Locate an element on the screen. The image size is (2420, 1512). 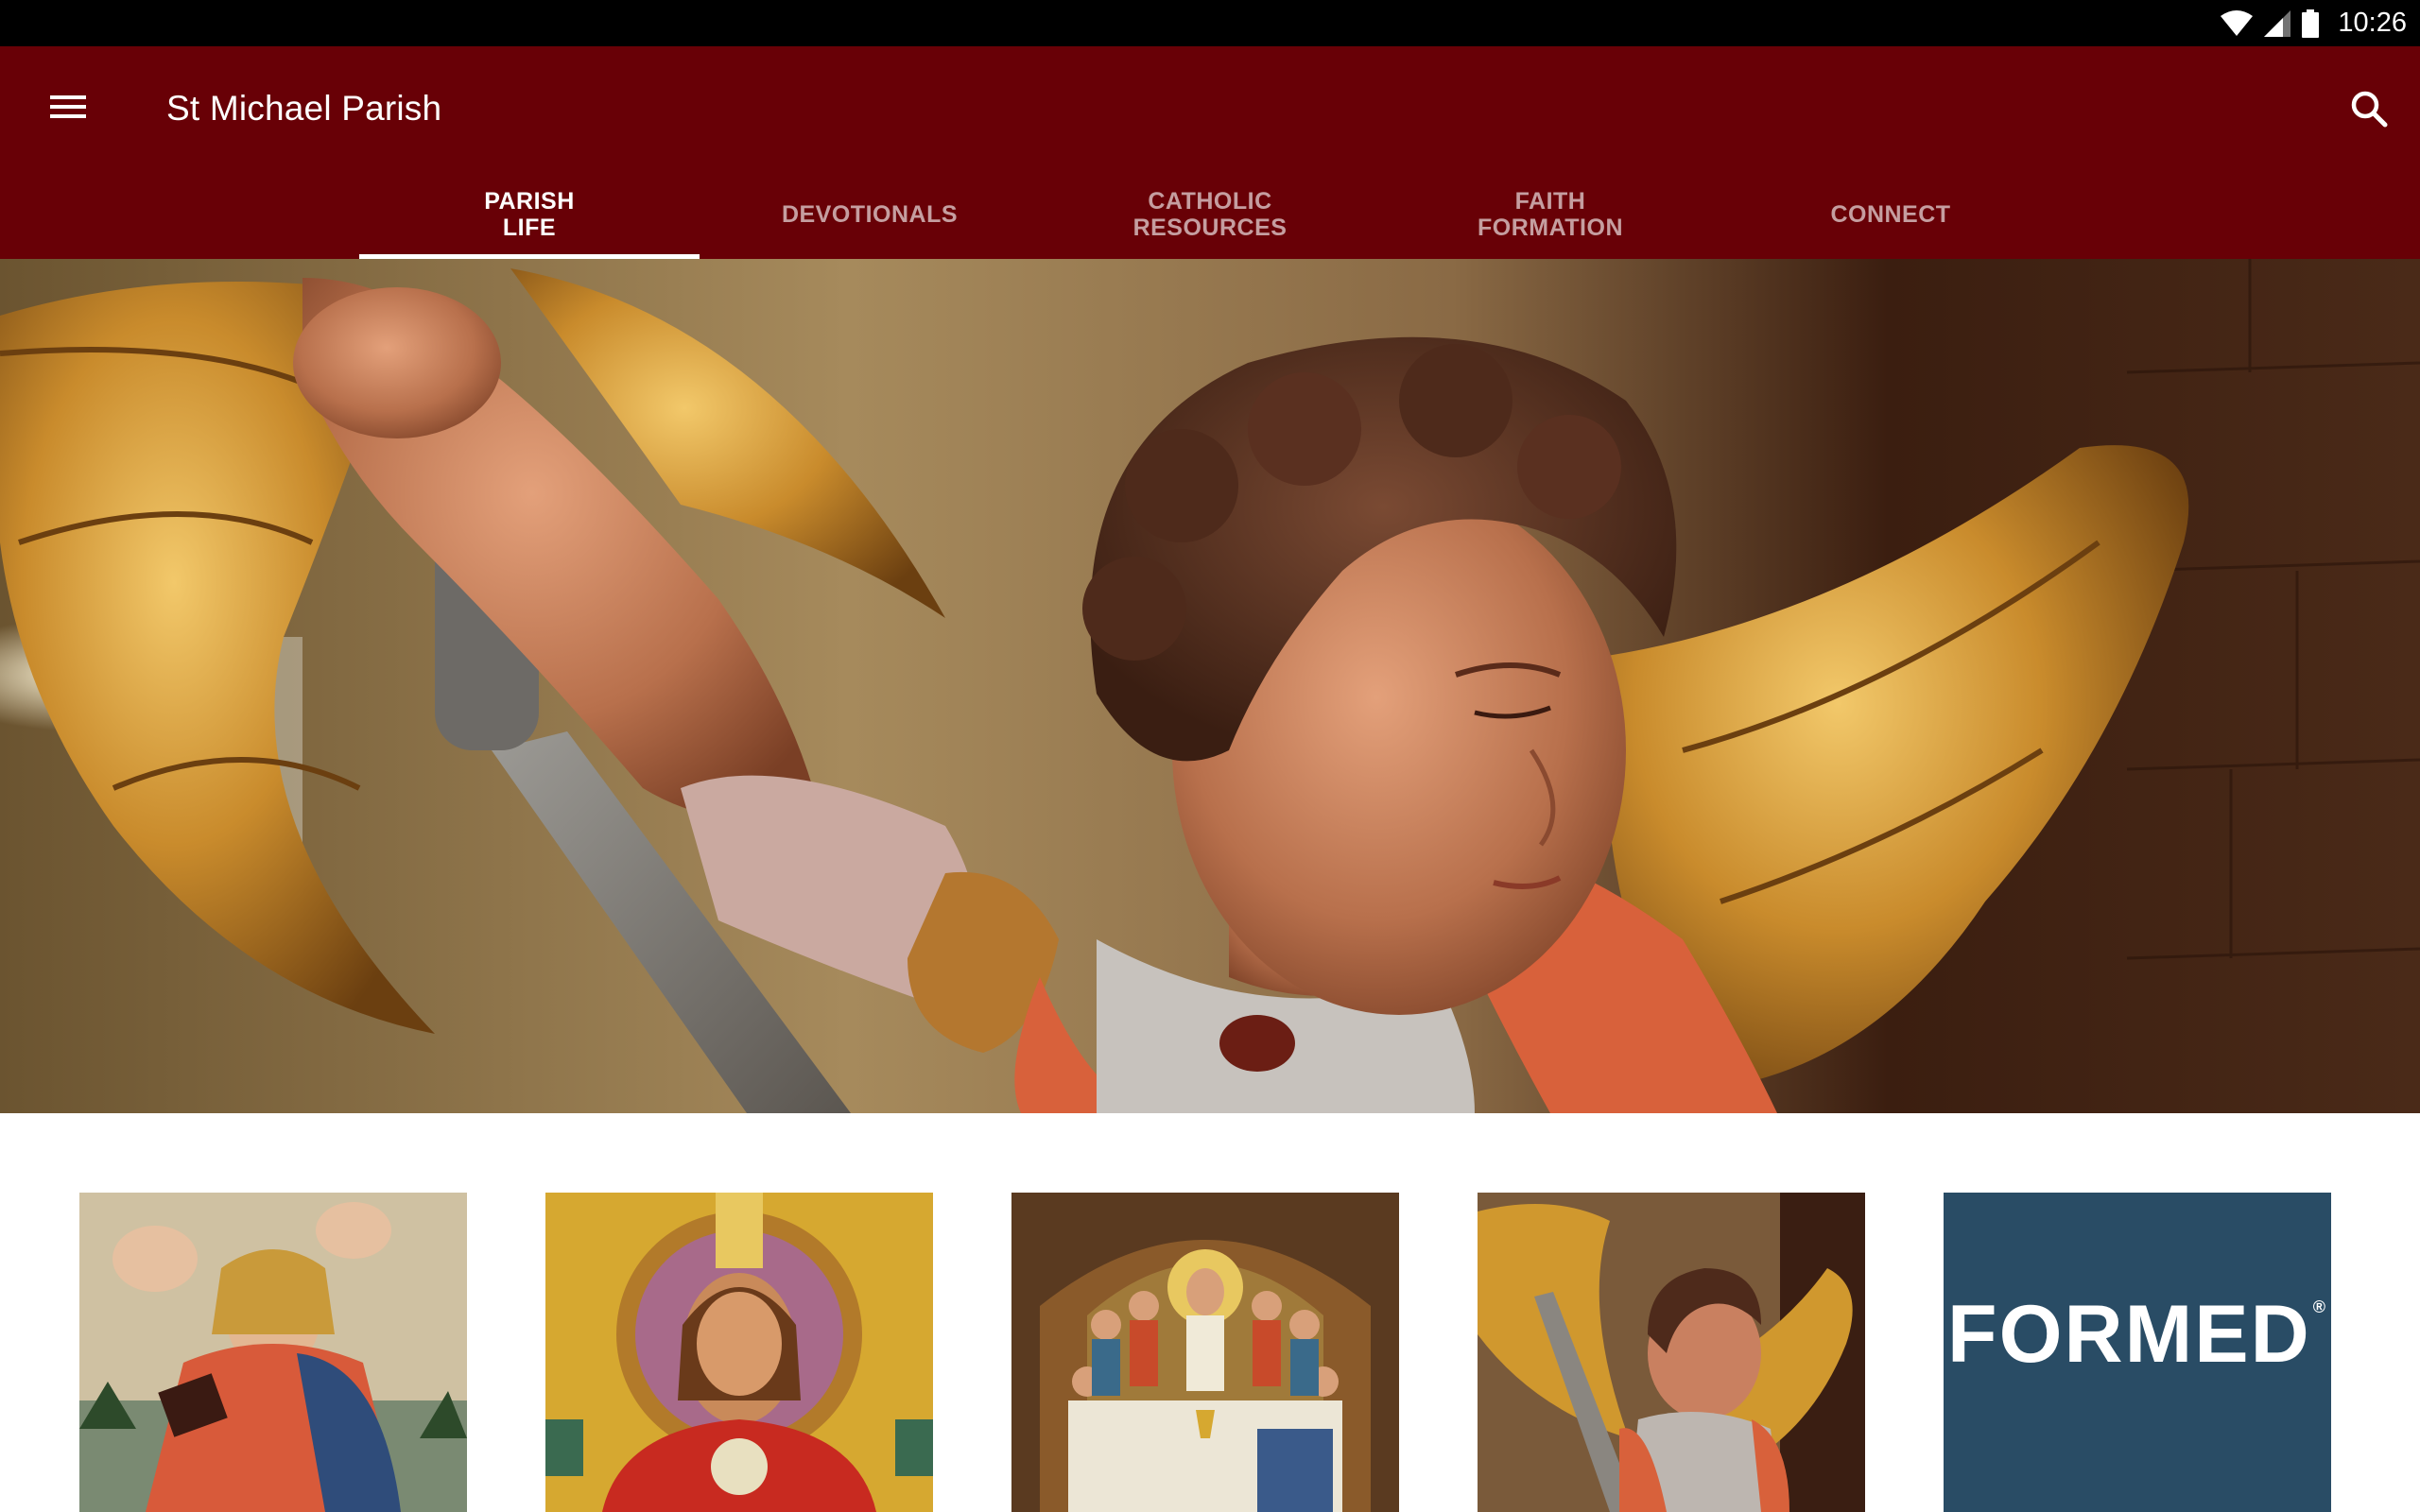
tab-faith-formation: FAITH FORMATION is located at coordinates (1550, 214).